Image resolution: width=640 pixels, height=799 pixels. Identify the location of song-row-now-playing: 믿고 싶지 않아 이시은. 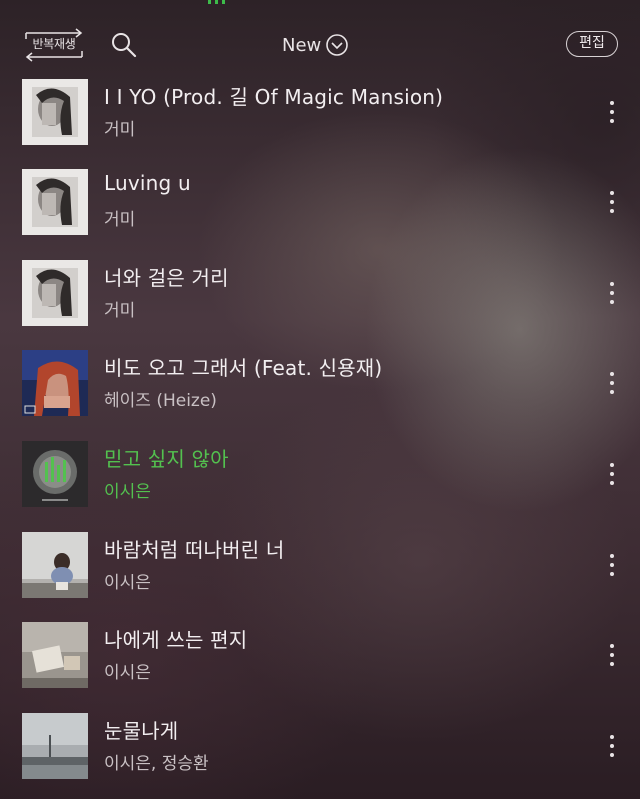
(320, 475).